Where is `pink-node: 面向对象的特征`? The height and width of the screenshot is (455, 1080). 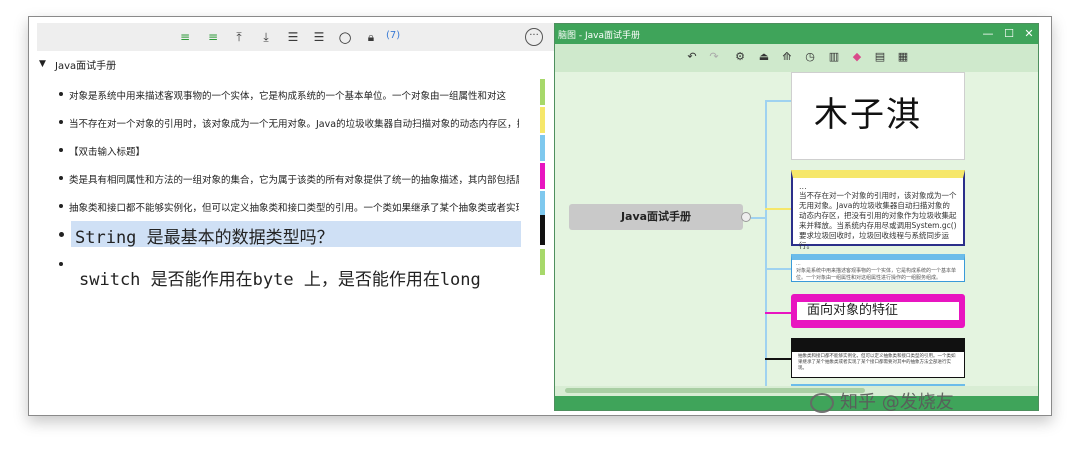
pink-node: 面向对象的特征 is located at coordinates (878, 311).